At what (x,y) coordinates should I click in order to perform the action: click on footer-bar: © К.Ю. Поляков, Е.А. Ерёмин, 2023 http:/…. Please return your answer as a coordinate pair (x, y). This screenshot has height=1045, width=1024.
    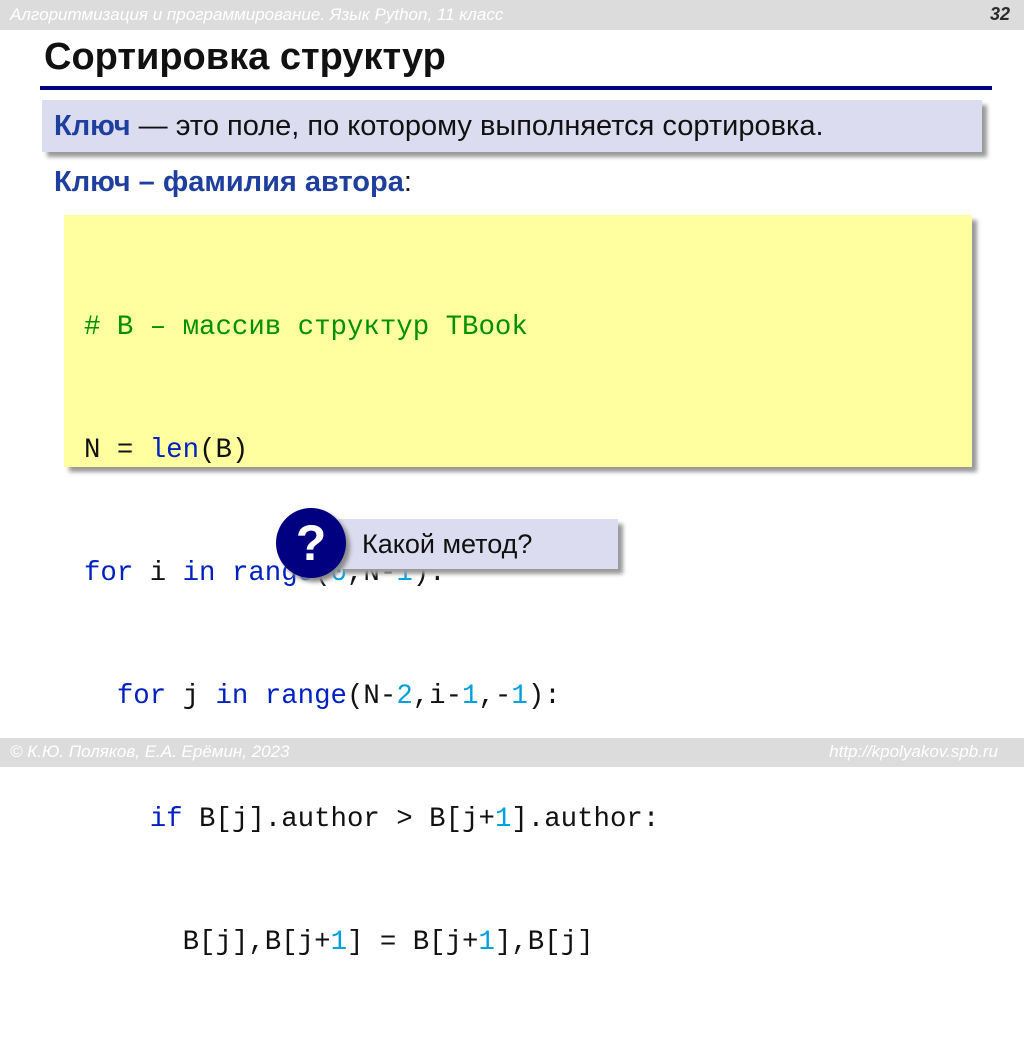
    Looking at the image, I should click on (512, 752).